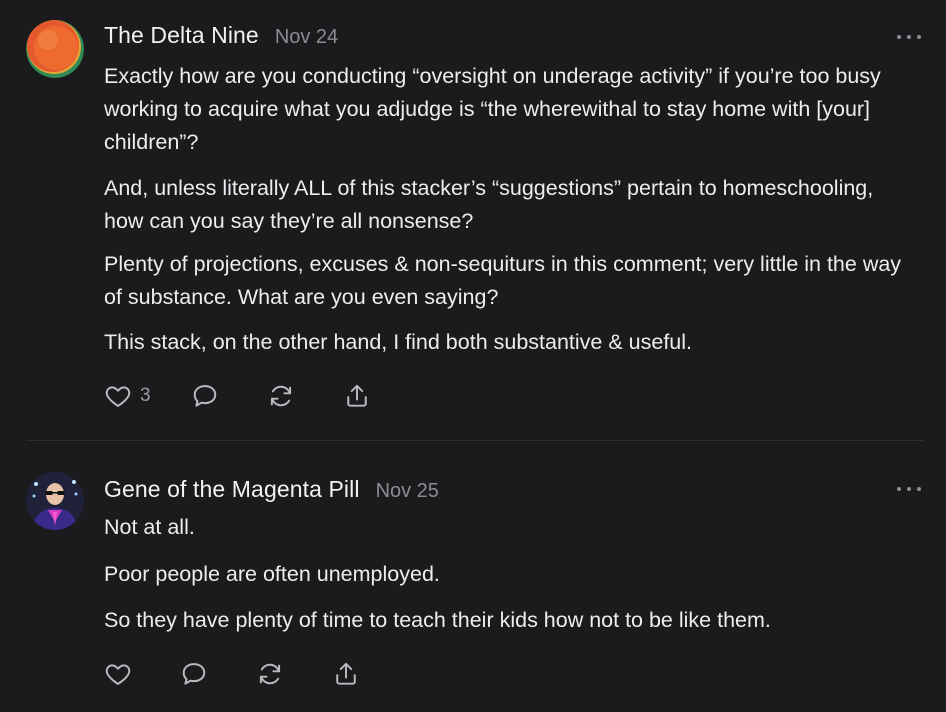  What do you see at coordinates (237, 396) in the screenshot?
I see `comment-actions: 3` at bounding box center [237, 396].